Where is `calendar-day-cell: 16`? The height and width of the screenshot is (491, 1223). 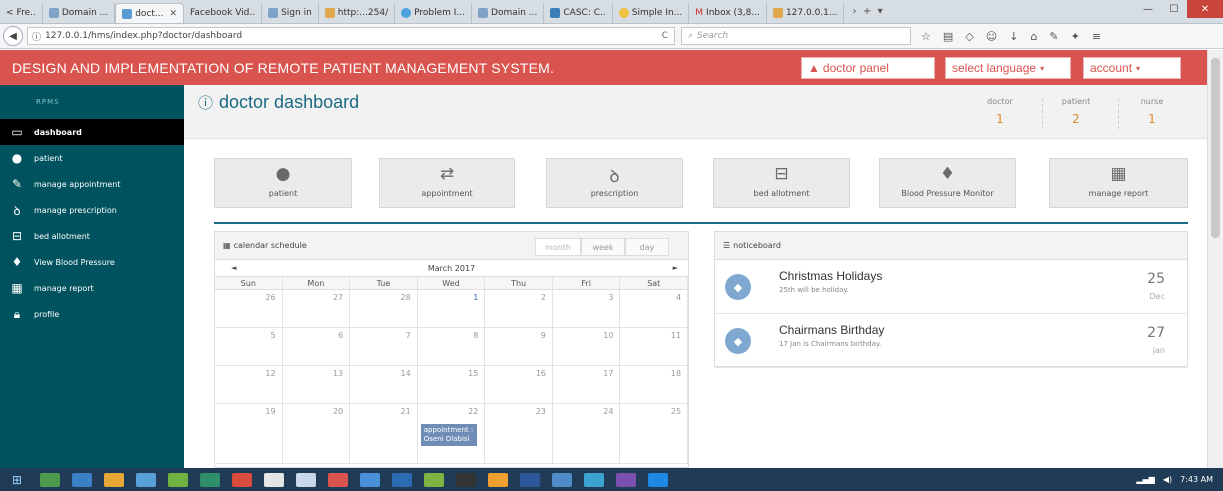
calendar-day-cell: 16 is located at coordinates (519, 385).